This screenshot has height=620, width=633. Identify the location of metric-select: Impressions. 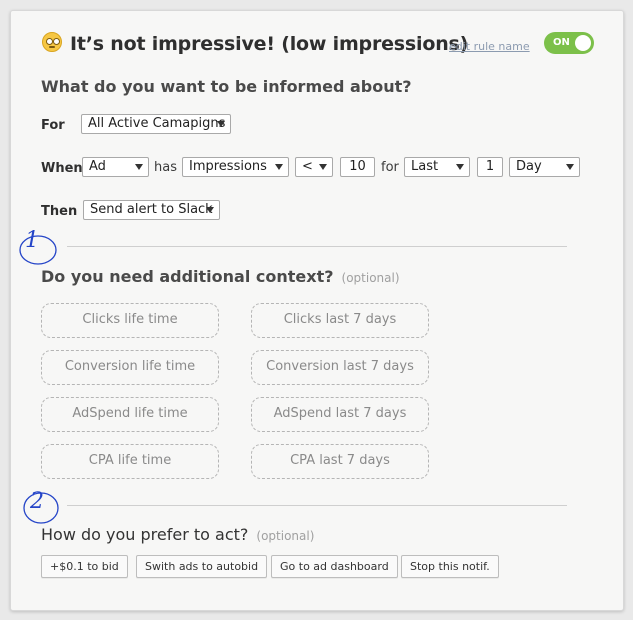
(235, 167).